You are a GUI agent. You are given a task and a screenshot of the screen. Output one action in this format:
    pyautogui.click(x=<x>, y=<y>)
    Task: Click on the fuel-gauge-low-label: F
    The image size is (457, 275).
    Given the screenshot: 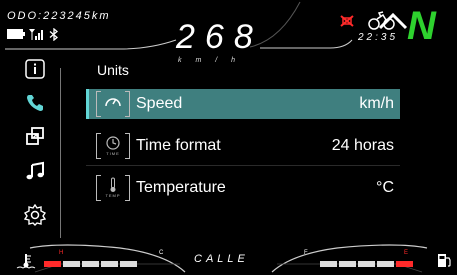 What is the action you would take?
    pyautogui.click(x=306, y=253)
    